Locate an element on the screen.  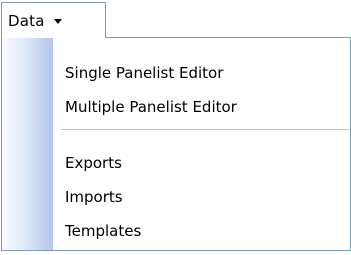
menu-item-exports: Exports is located at coordinates (201, 163).